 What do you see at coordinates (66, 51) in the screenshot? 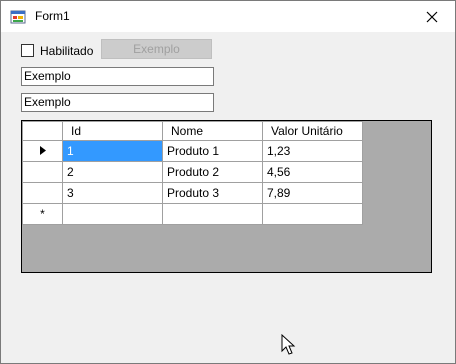
I see `habilitado-label: Habilitado` at bounding box center [66, 51].